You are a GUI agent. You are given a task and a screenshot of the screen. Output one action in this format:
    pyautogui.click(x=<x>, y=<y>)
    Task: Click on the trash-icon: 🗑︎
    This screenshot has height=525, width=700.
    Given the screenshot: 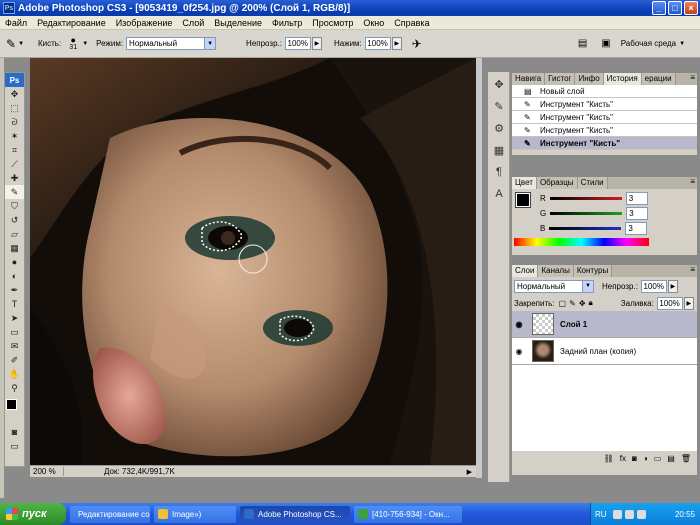 What is the action you would take?
    pyautogui.click(x=686, y=458)
    